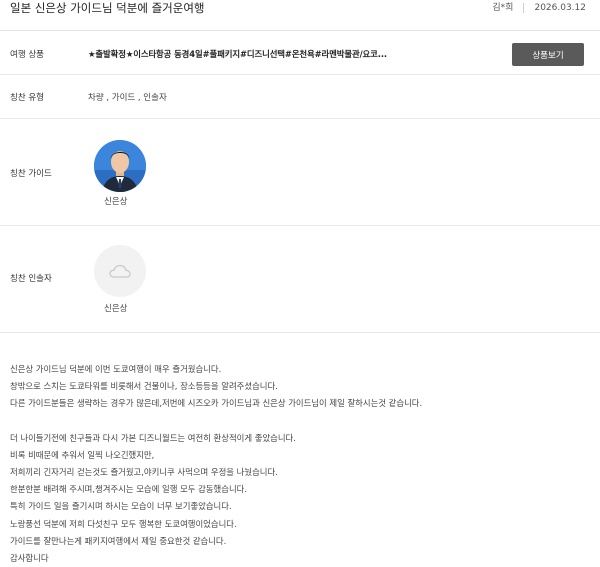 The height and width of the screenshot is (567, 600). I want to click on cloud-icon, so click(120, 271).